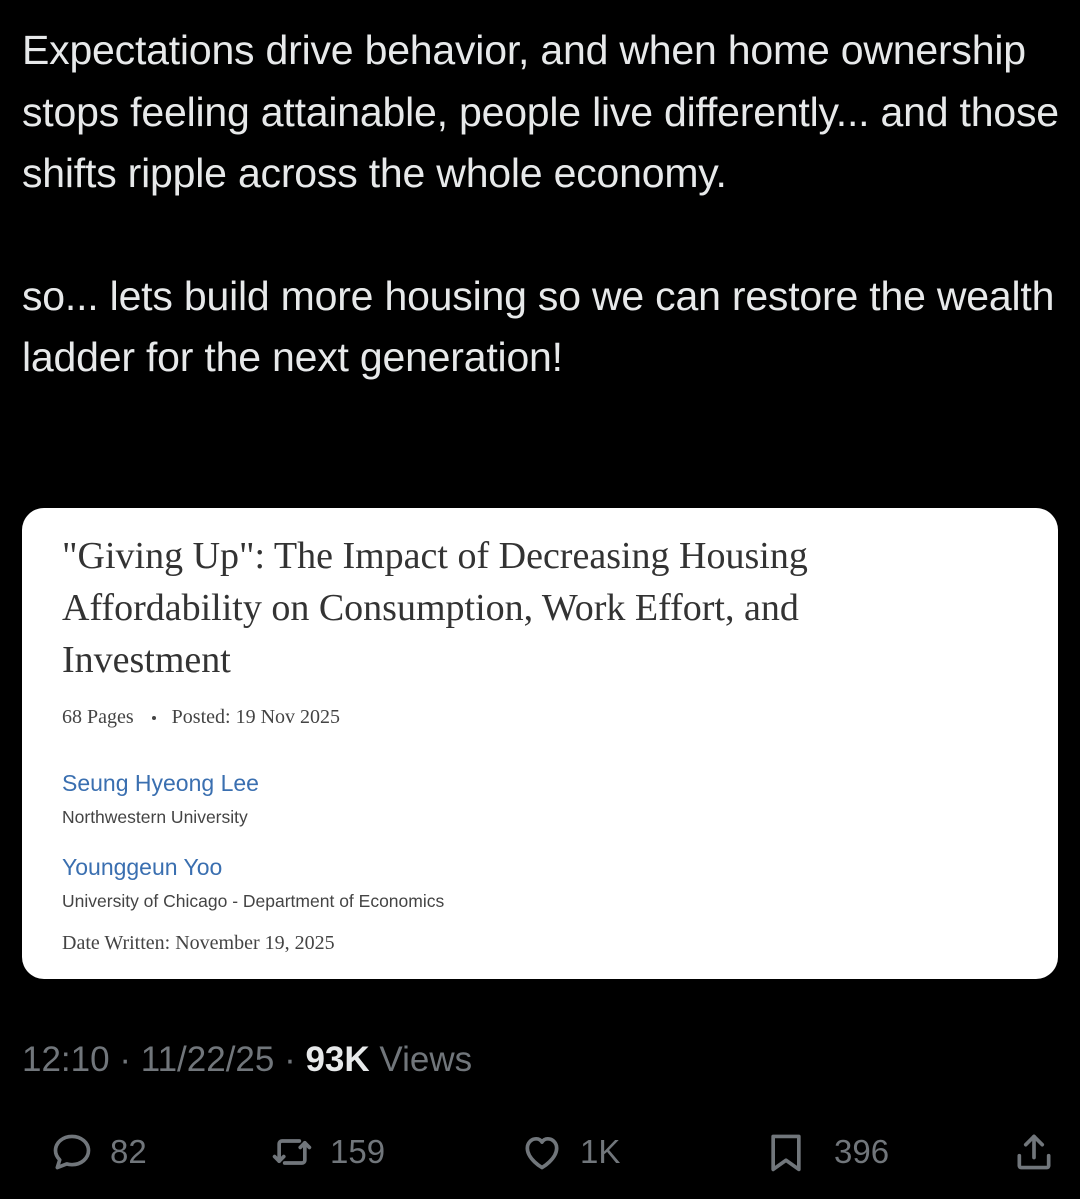 The width and height of the screenshot is (1080, 1199). I want to click on views-count: 93K, so click(337, 1059).